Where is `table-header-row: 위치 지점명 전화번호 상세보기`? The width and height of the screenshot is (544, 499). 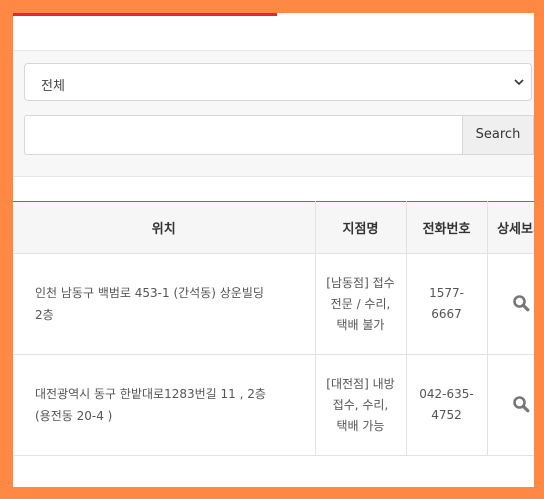
table-header-row: 위치 지점명 전화번호 상세보기 is located at coordinates (273, 227).